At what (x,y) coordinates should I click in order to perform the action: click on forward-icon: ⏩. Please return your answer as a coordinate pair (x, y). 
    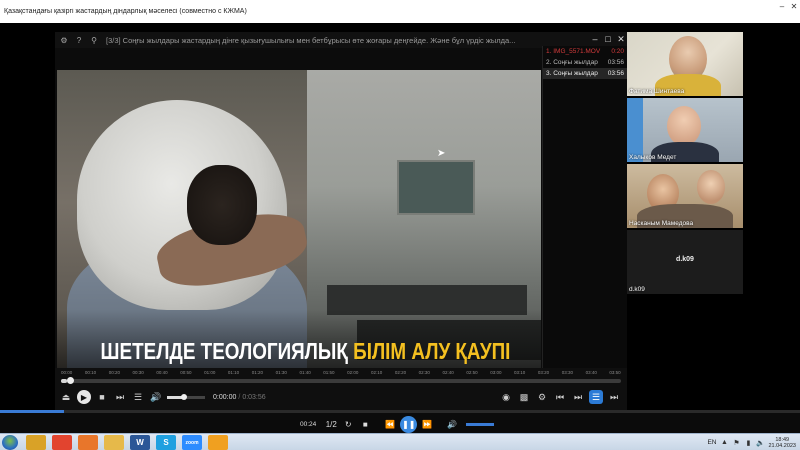
    Looking at the image, I should click on (427, 425).